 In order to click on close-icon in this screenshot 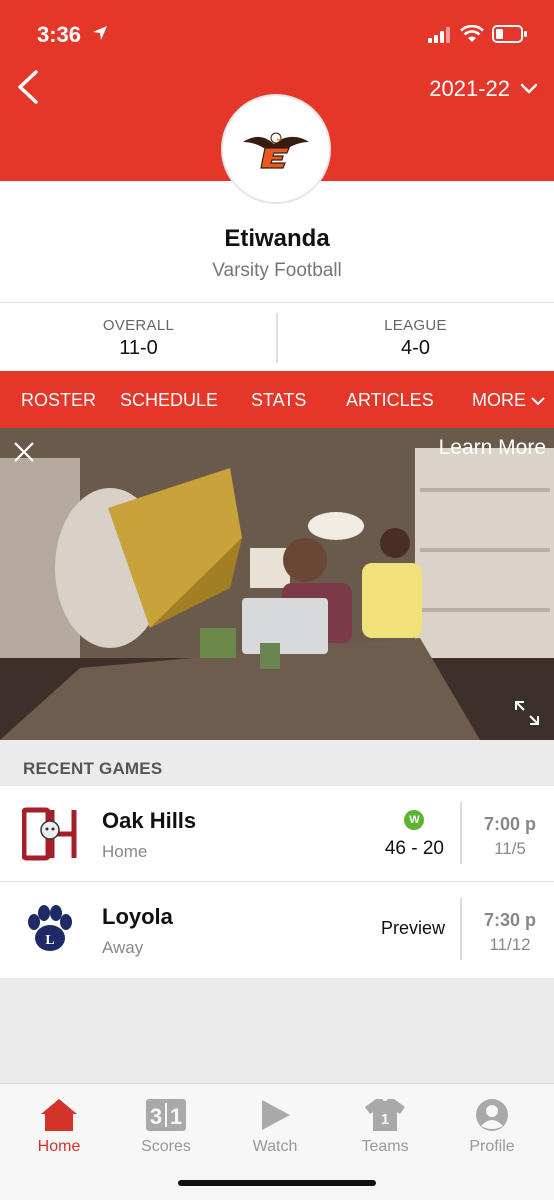, I will do `click(24, 452)`.